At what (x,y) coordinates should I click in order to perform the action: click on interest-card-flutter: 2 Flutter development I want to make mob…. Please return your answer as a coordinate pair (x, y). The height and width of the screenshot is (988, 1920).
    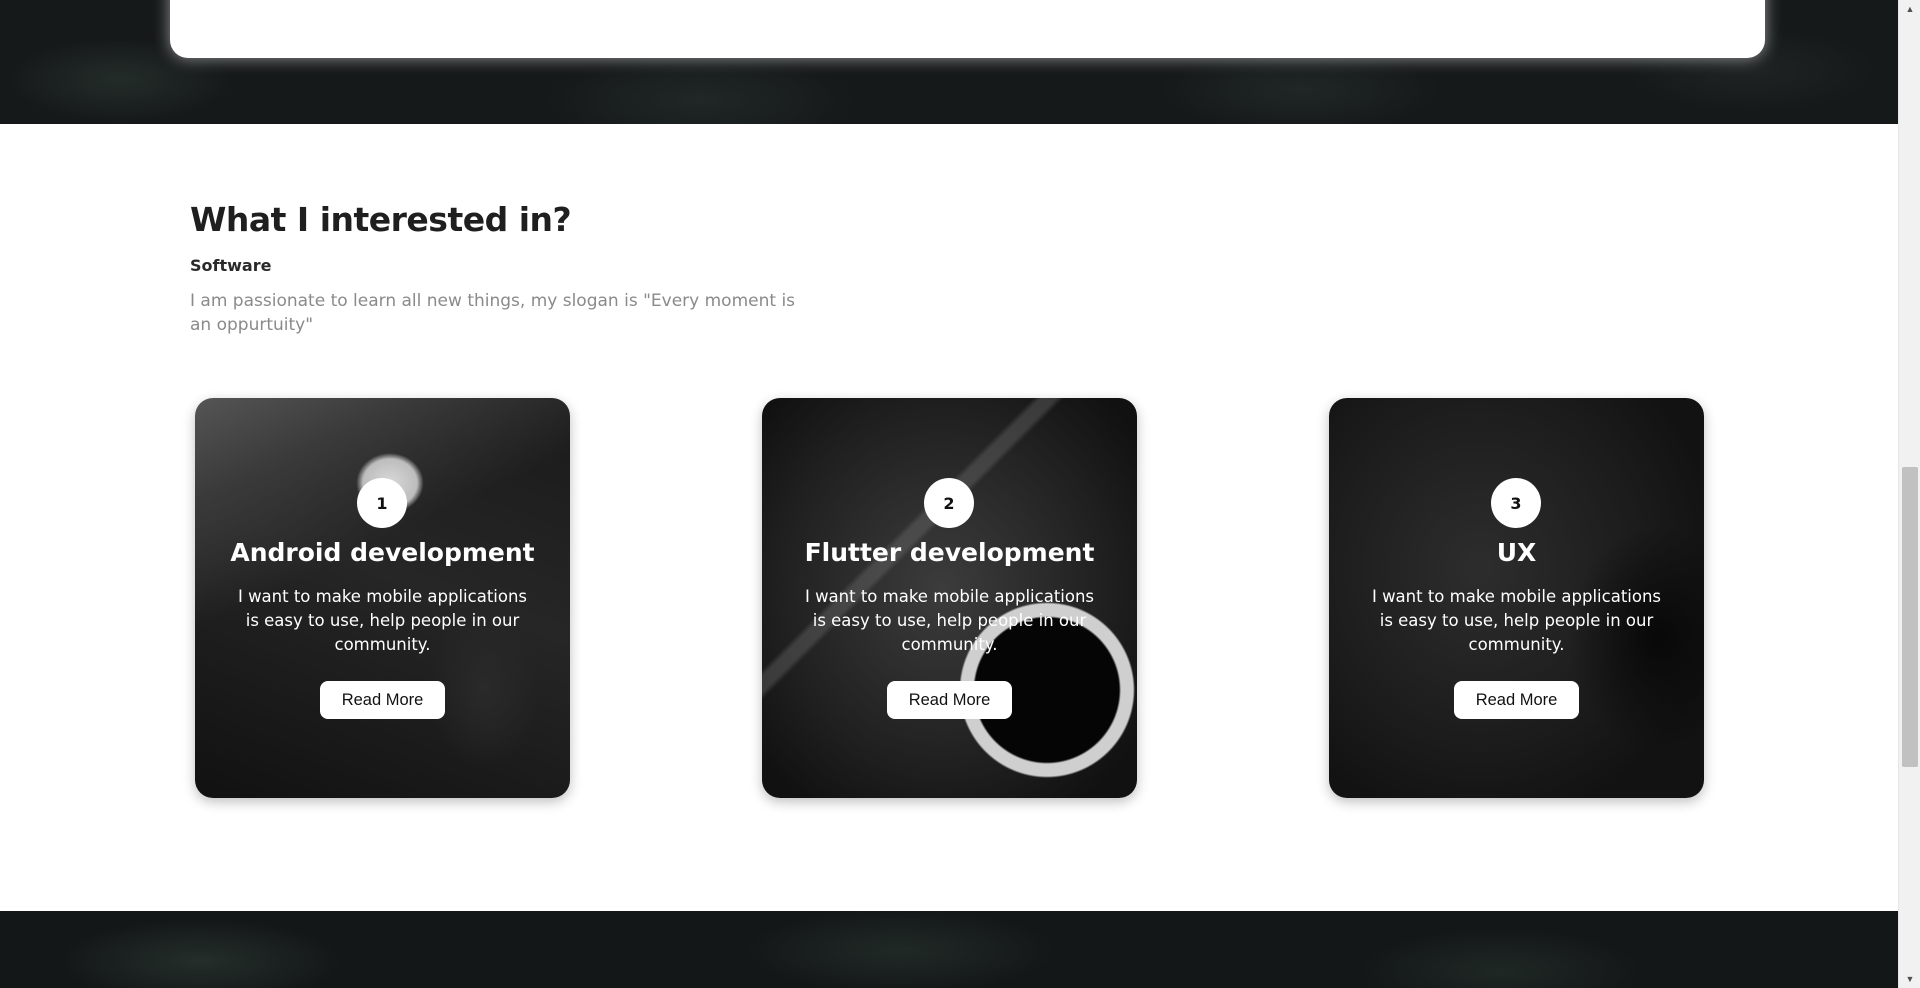
    Looking at the image, I should click on (949, 598).